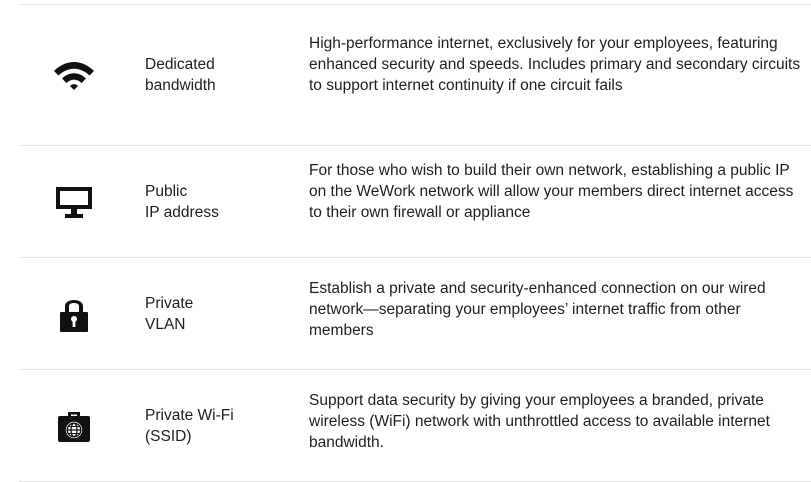  What do you see at coordinates (189, 425) in the screenshot?
I see `feature-label-text: Private Wi-Fi (SSID)` at bounding box center [189, 425].